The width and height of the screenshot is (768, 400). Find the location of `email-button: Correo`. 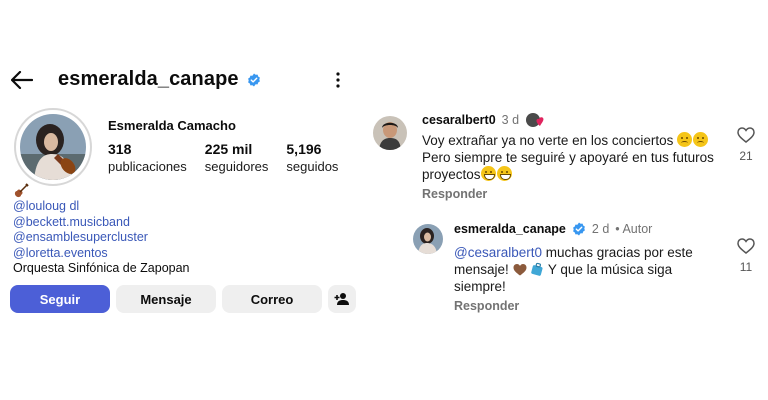

email-button: Correo is located at coordinates (272, 299).